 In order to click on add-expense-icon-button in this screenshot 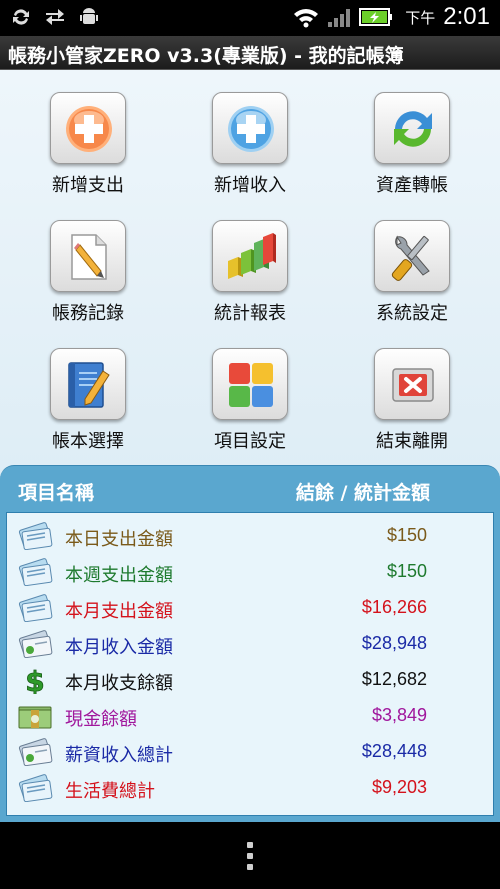, I will do `click(88, 128)`.